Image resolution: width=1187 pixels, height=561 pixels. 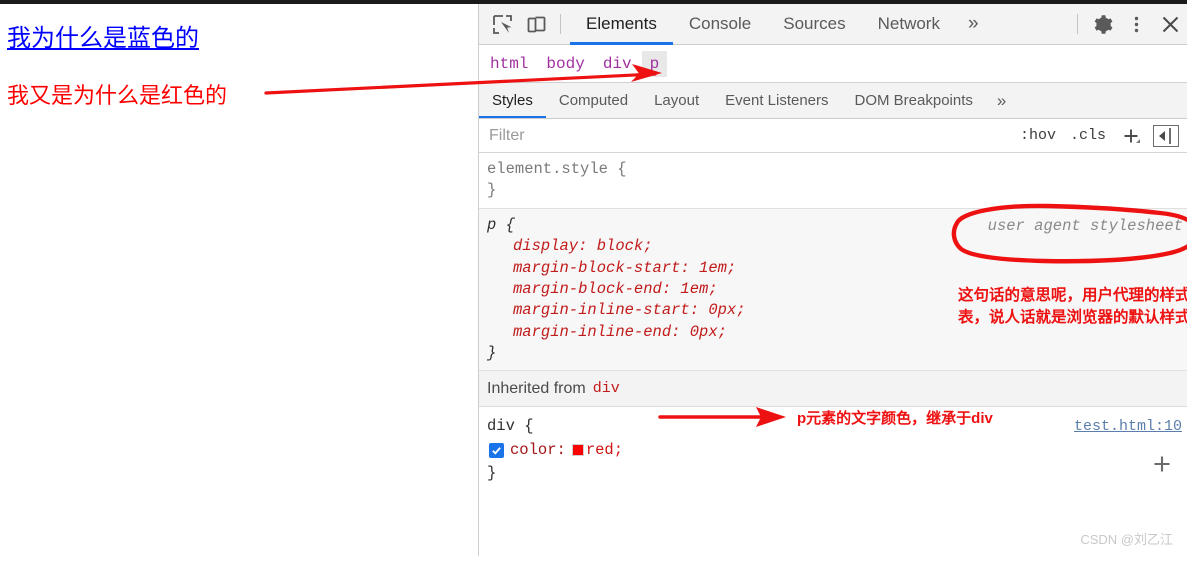 I want to click on declaration-margin-block-start: margin-block-start: 1em;, so click(x=625, y=267).